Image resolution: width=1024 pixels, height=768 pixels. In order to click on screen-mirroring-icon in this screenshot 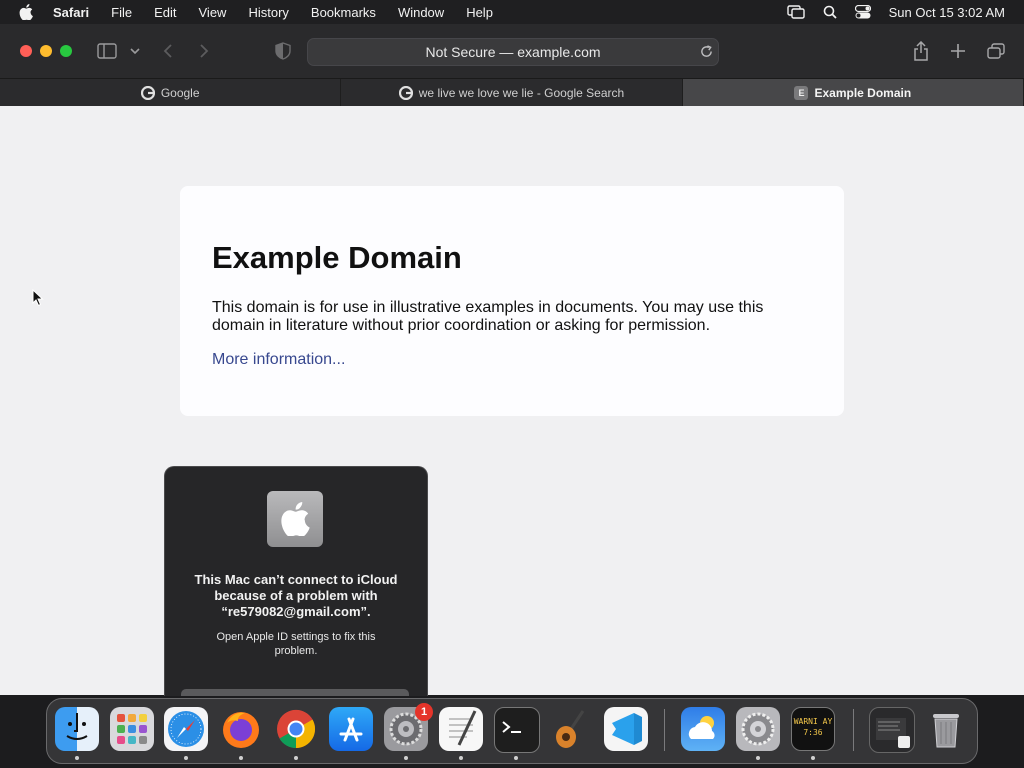, I will do `click(795, 12)`.